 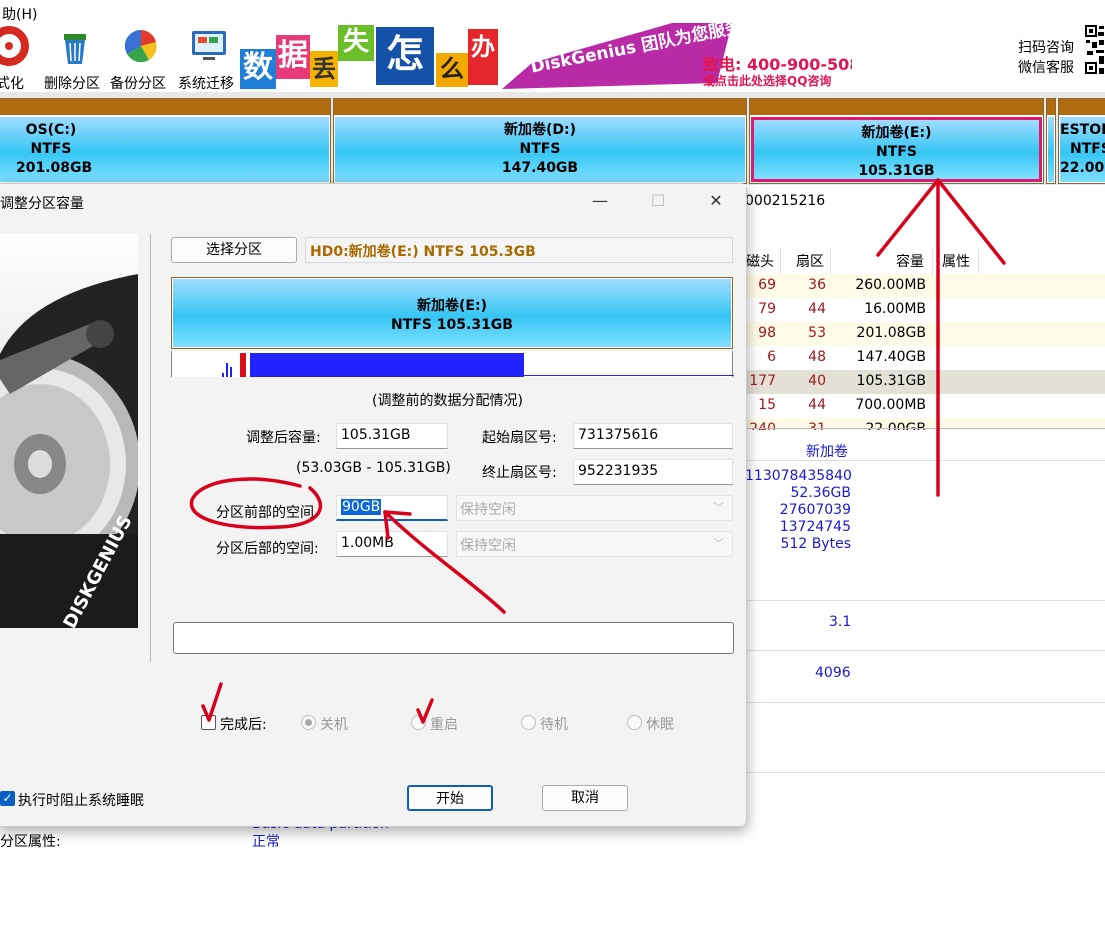 I want to click on space-before-input: 90GB, so click(x=392, y=508).